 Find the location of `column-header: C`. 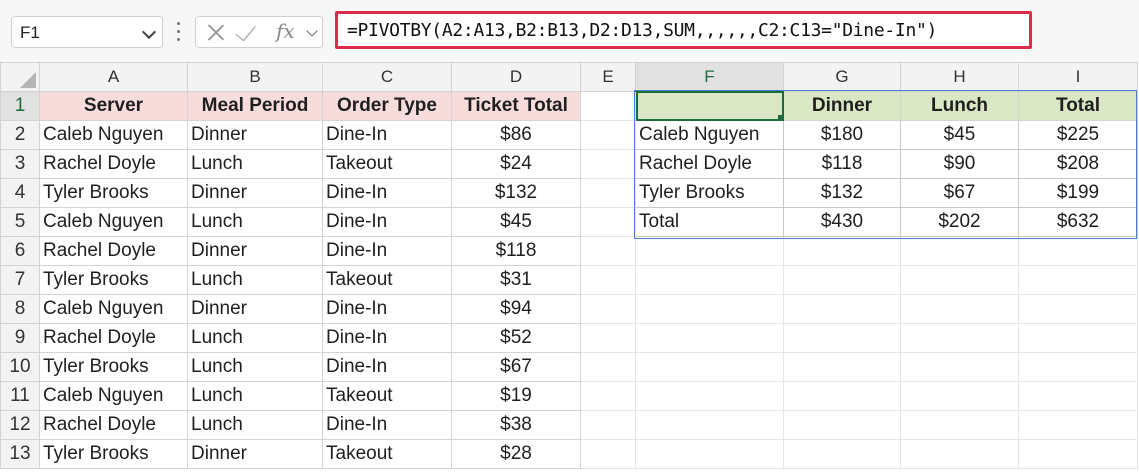

column-header: C is located at coordinates (387, 77).